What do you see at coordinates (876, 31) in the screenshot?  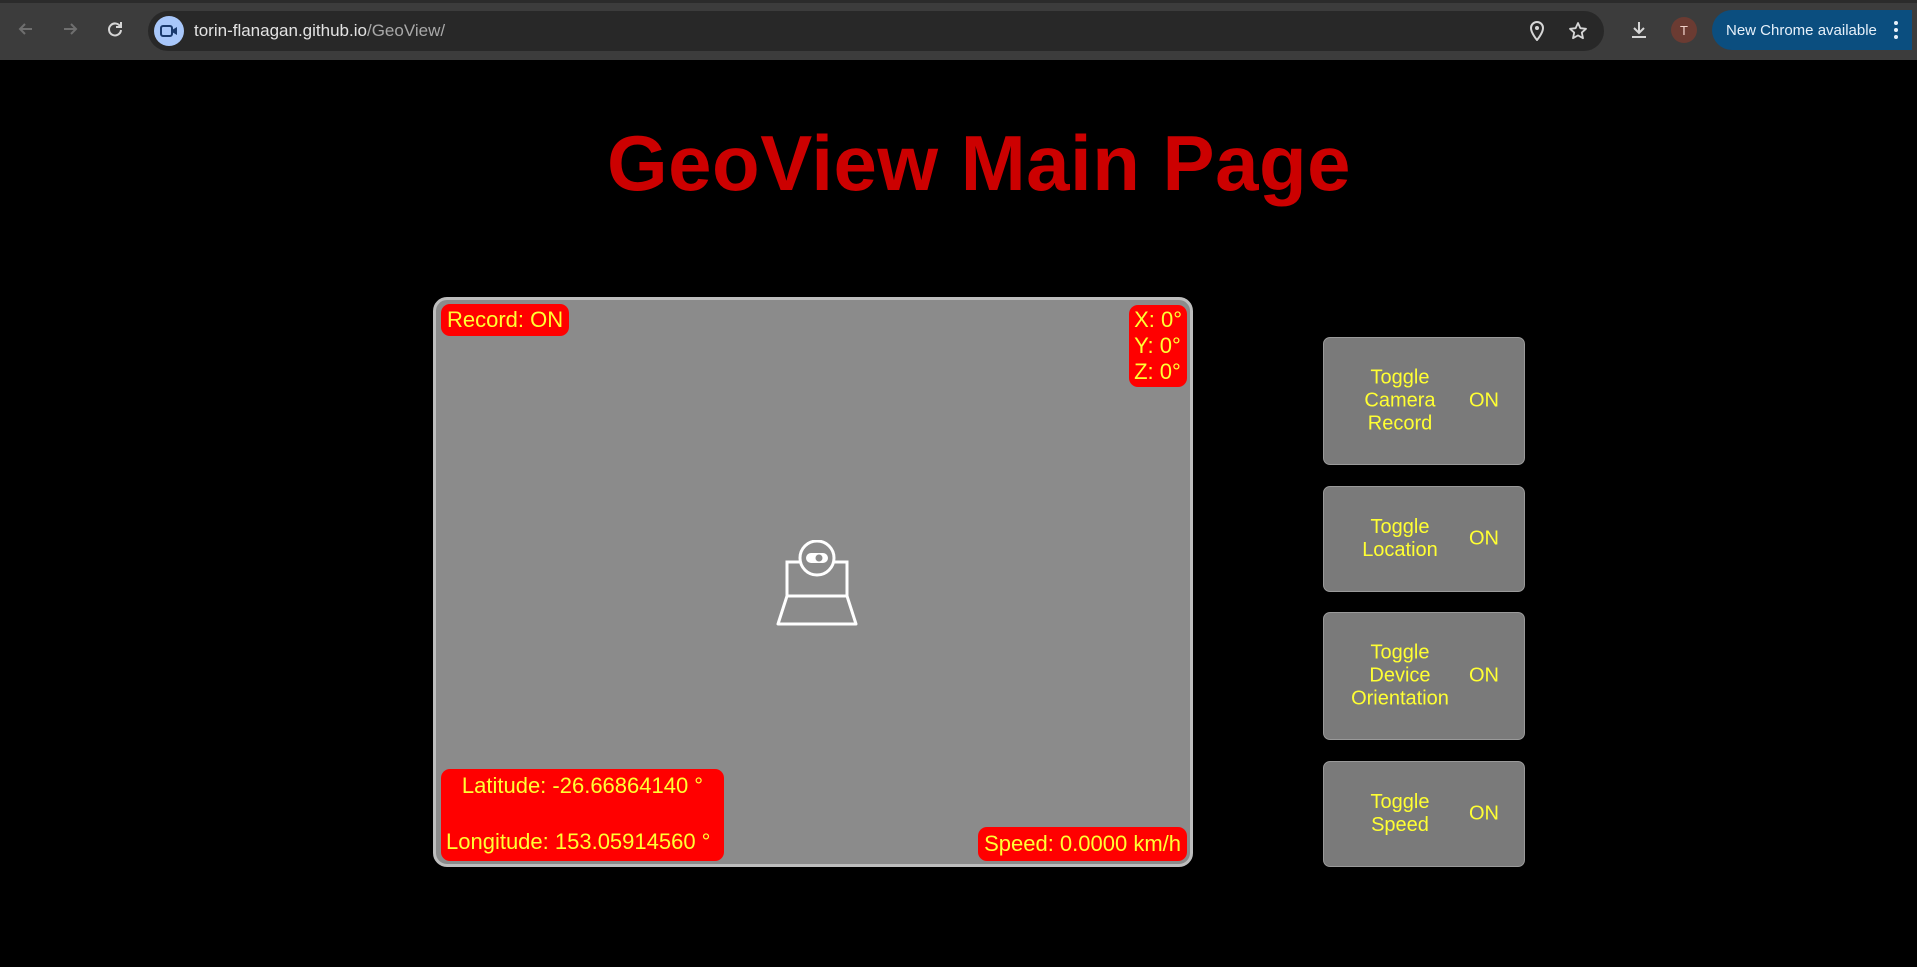 I see `address-bar: torin-flanagan.github.io/GeoView/` at bounding box center [876, 31].